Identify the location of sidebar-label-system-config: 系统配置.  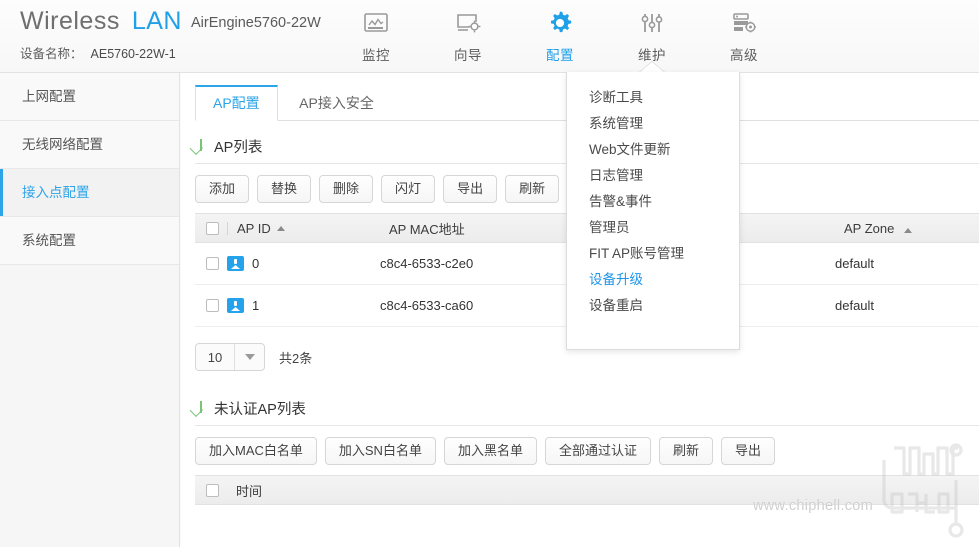
(49, 240).